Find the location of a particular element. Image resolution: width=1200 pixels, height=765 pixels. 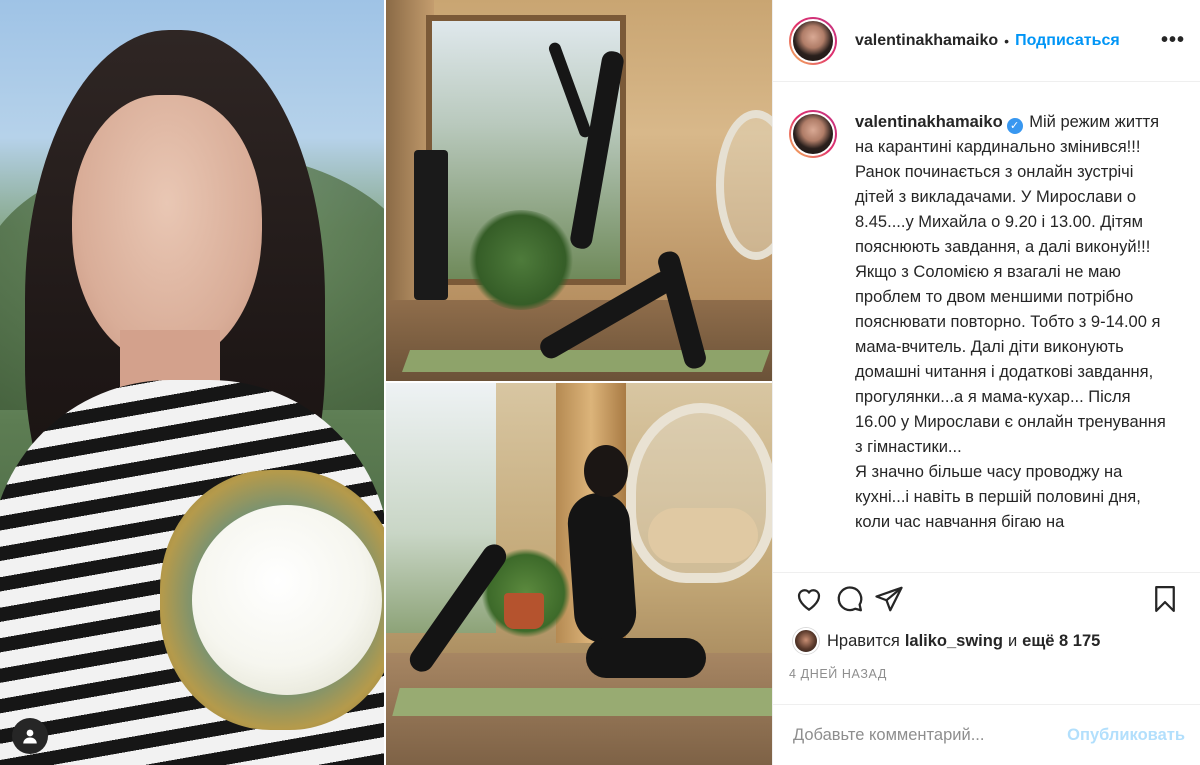

user-icon is located at coordinates (30, 736).